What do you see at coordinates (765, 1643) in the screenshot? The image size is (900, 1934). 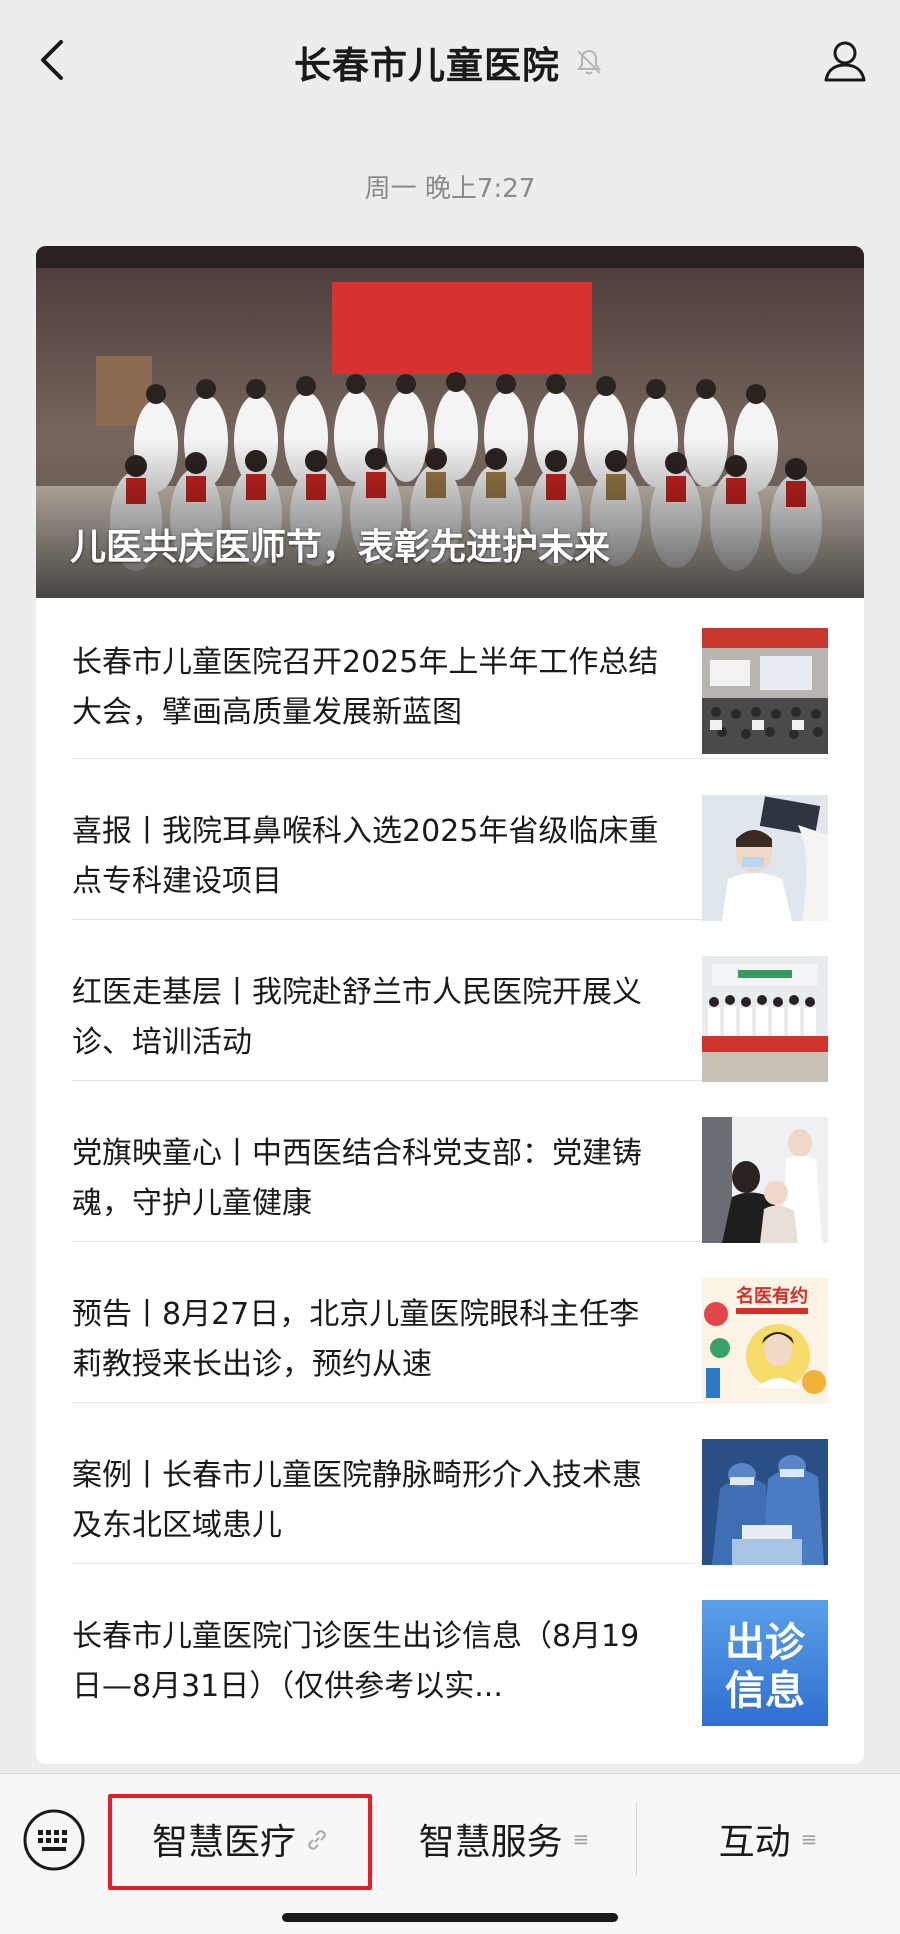 I see `clinic-line-1: 出诊` at bounding box center [765, 1643].